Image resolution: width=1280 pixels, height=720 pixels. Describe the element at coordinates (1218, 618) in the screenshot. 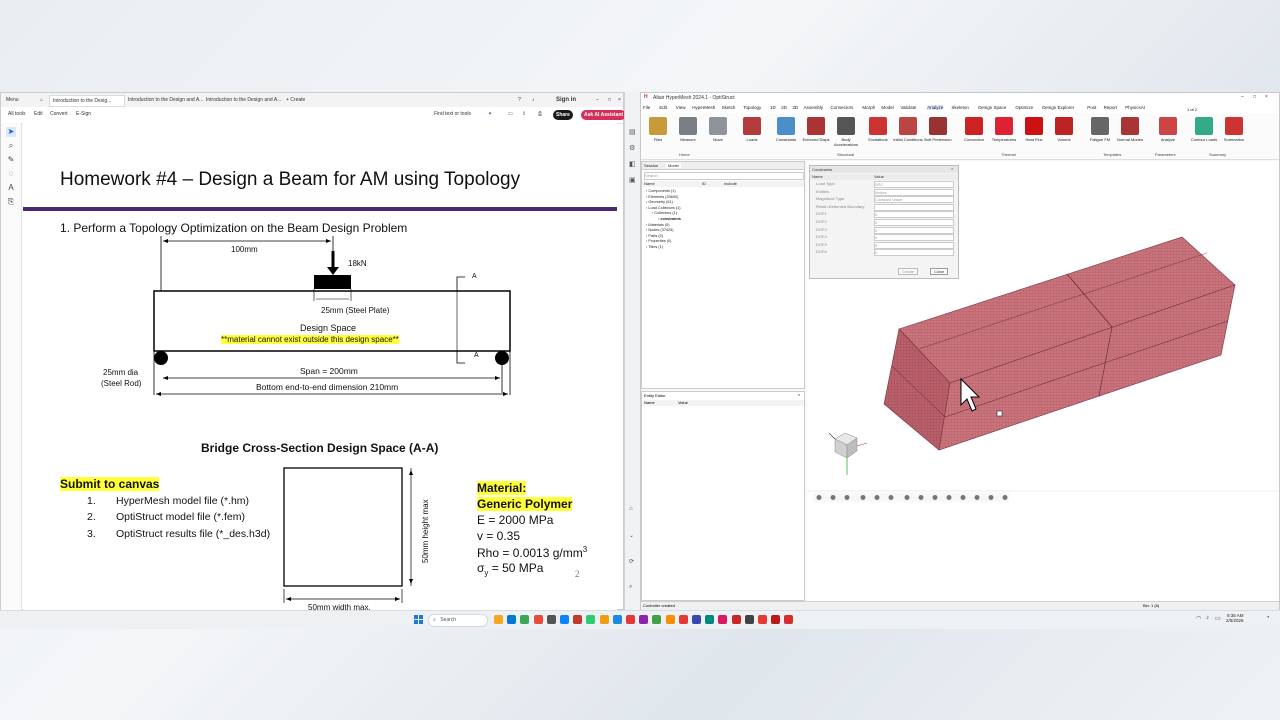

I see `tray-battery-icon: ▭` at that location.